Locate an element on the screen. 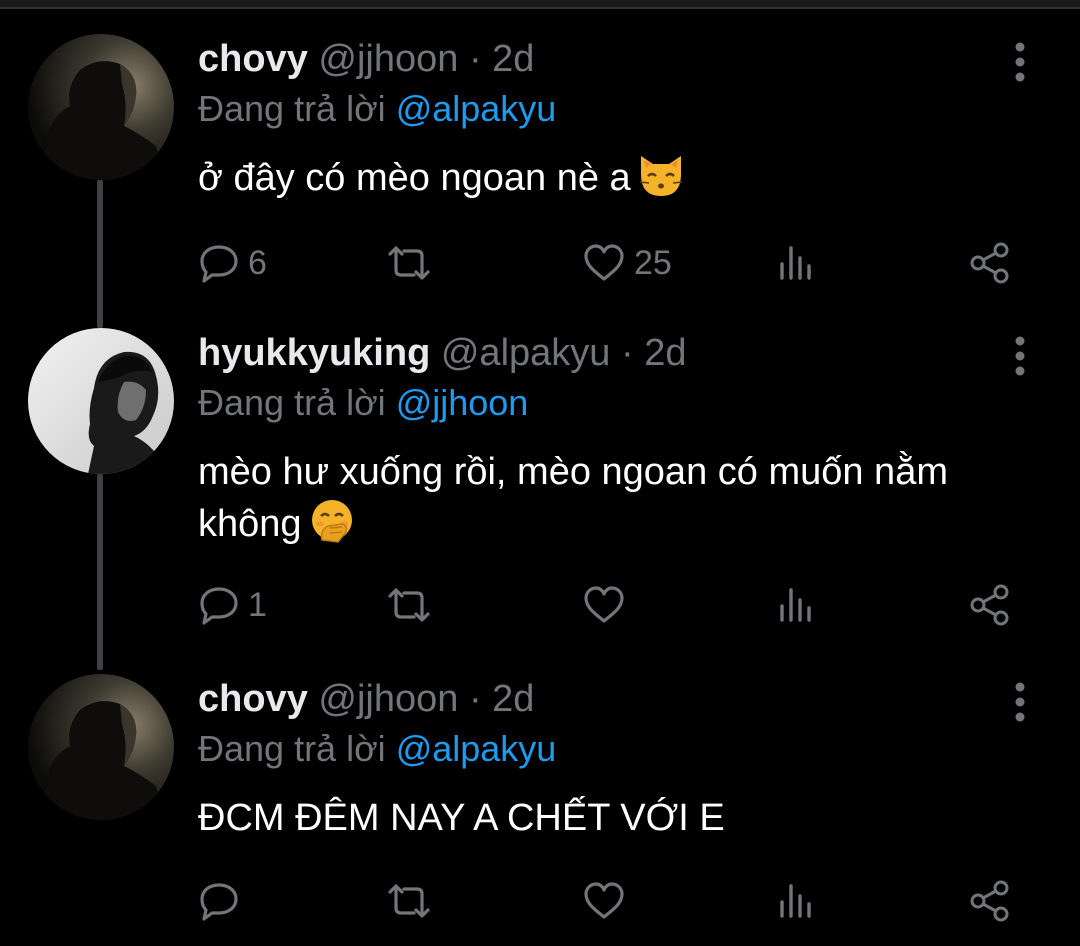 The width and height of the screenshot is (1080, 946). replying-to: Đang trả lời @jjhoon is located at coordinates (363, 403).